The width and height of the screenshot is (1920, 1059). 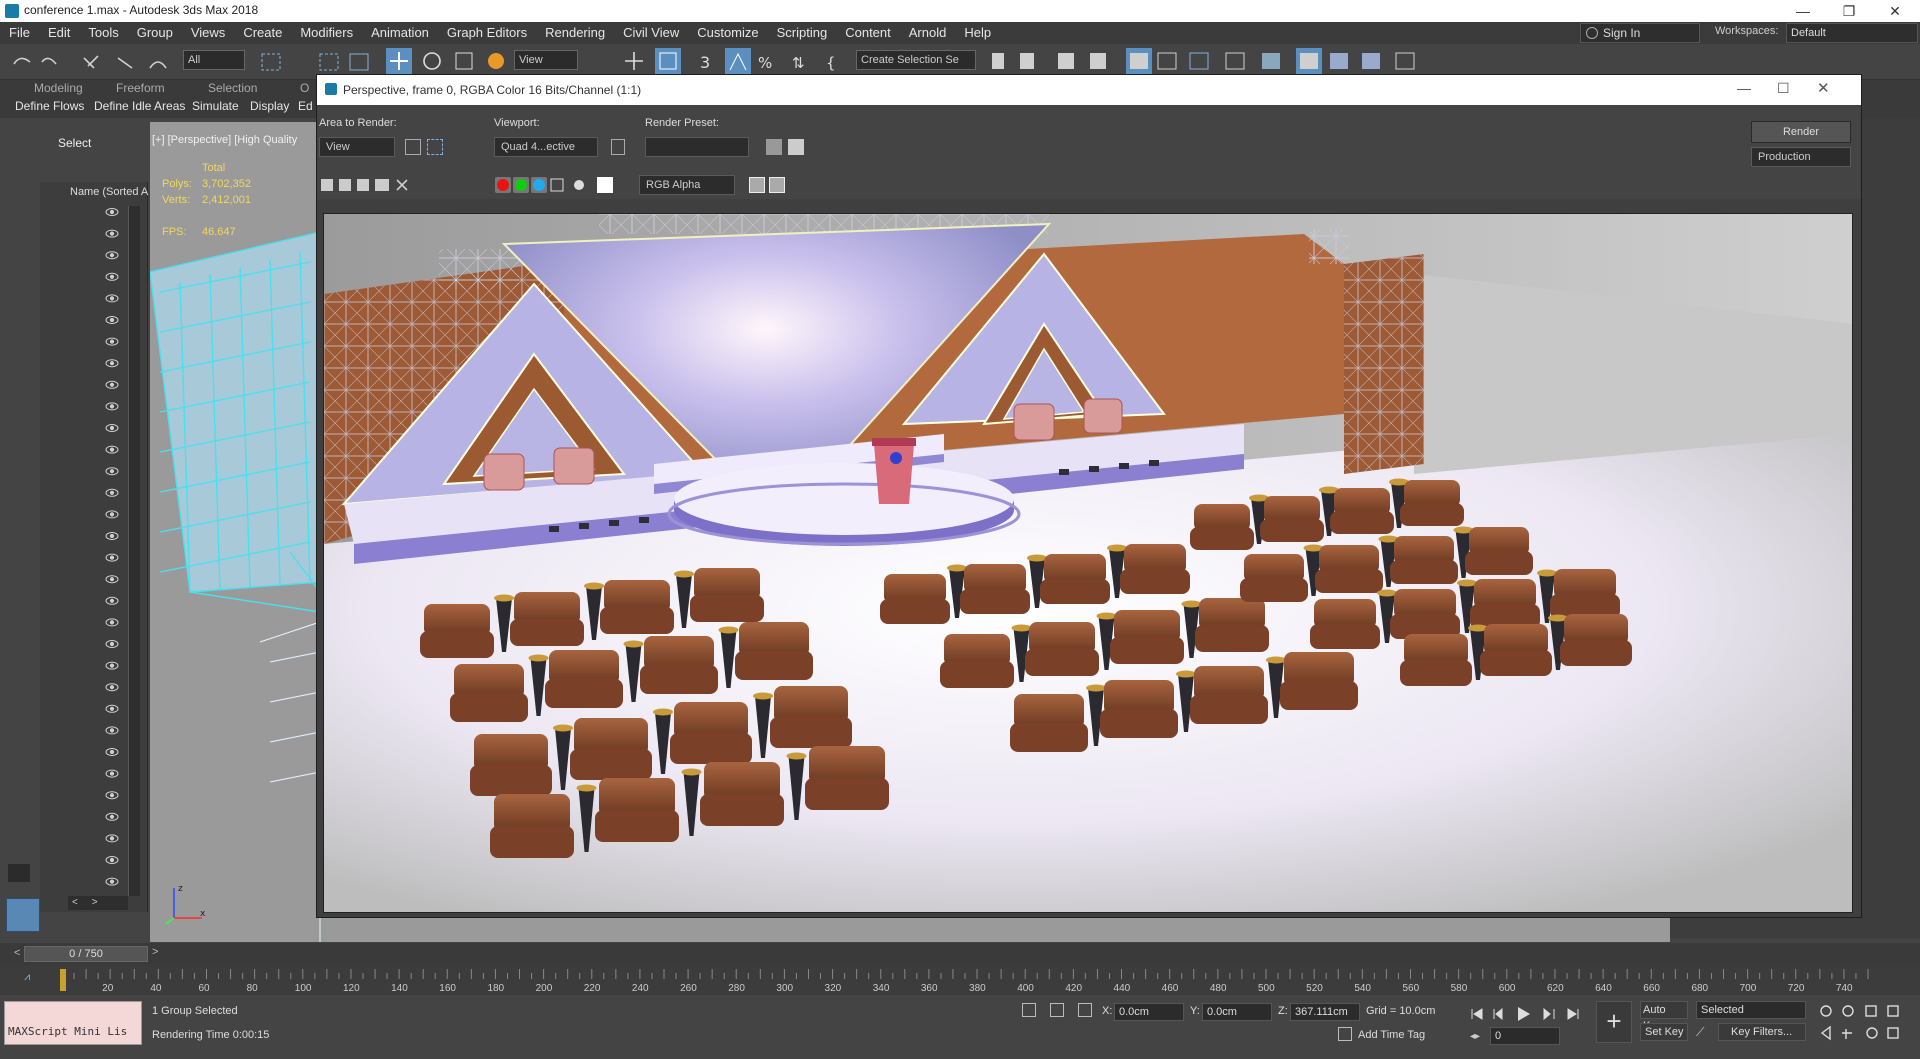 What do you see at coordinates (538, 658) in the screenshot?
I see `side-table-top` at bounding box center [538, 658].